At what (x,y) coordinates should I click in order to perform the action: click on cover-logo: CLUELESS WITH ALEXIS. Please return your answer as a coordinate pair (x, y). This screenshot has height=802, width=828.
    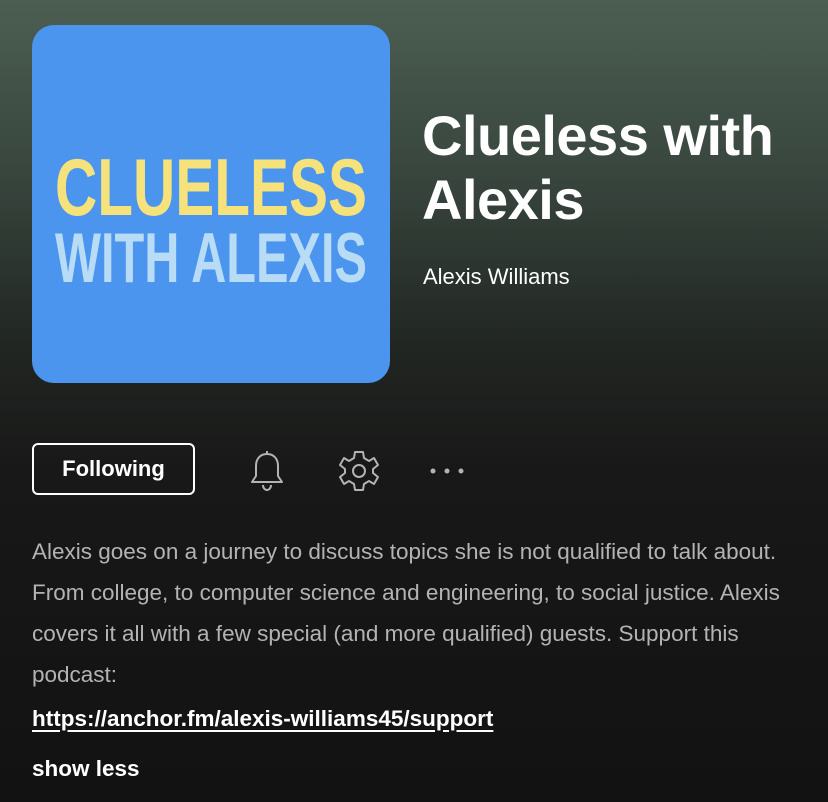
    Looking at the image, I should click on (211, 220).